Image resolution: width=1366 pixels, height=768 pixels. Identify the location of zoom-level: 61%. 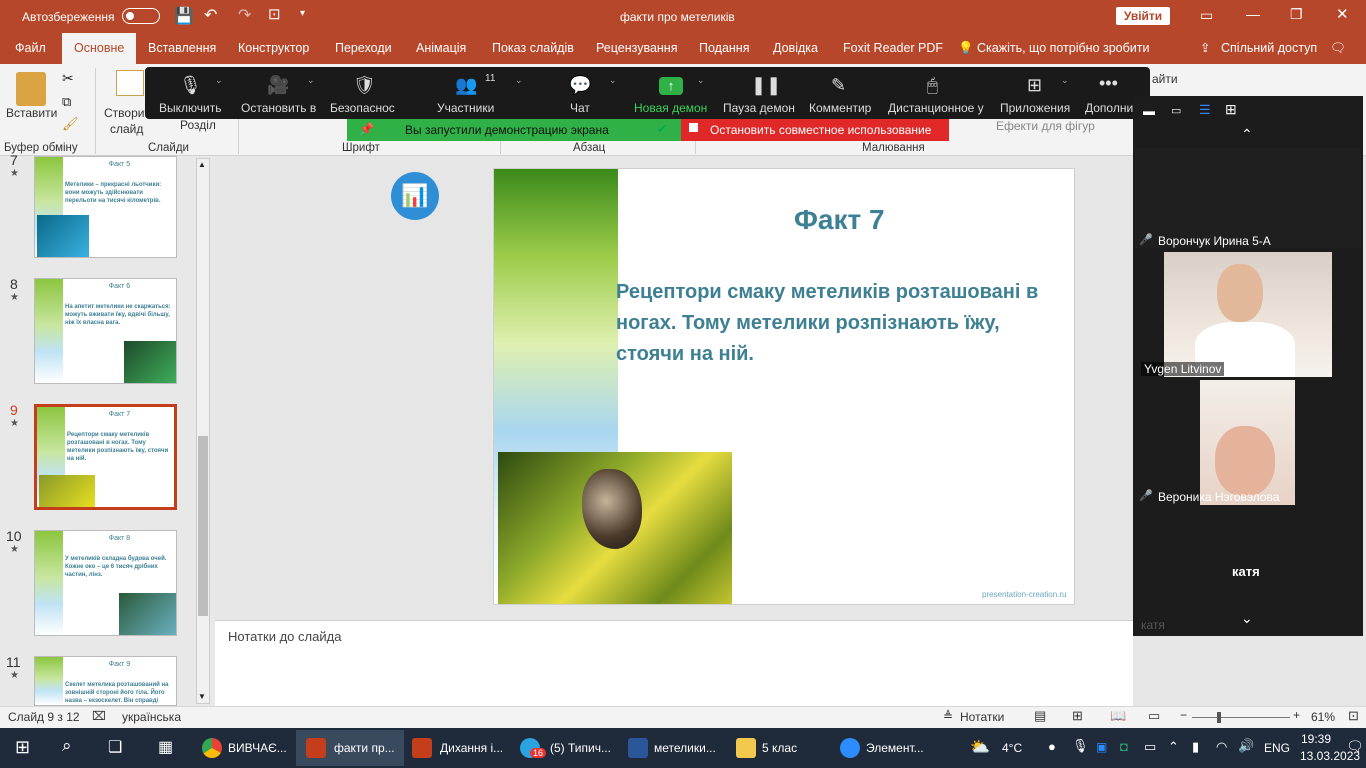
(1323, 717).